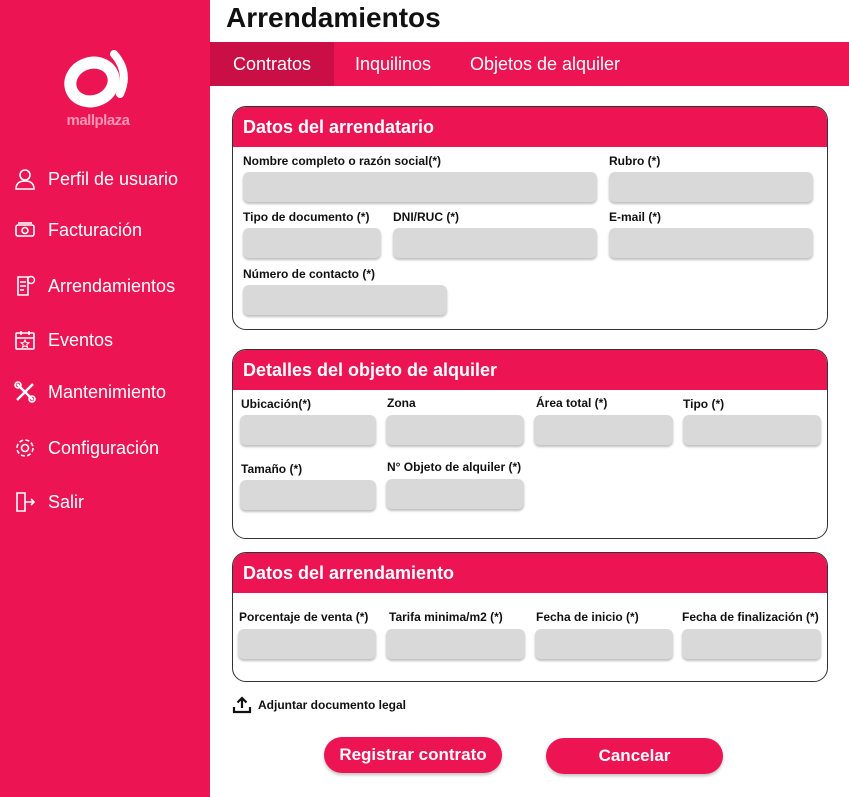 The height and width of the screenshot is (797, 849). I want to click on sidebar-item-configuracion: Configuración, so click(105, 448).